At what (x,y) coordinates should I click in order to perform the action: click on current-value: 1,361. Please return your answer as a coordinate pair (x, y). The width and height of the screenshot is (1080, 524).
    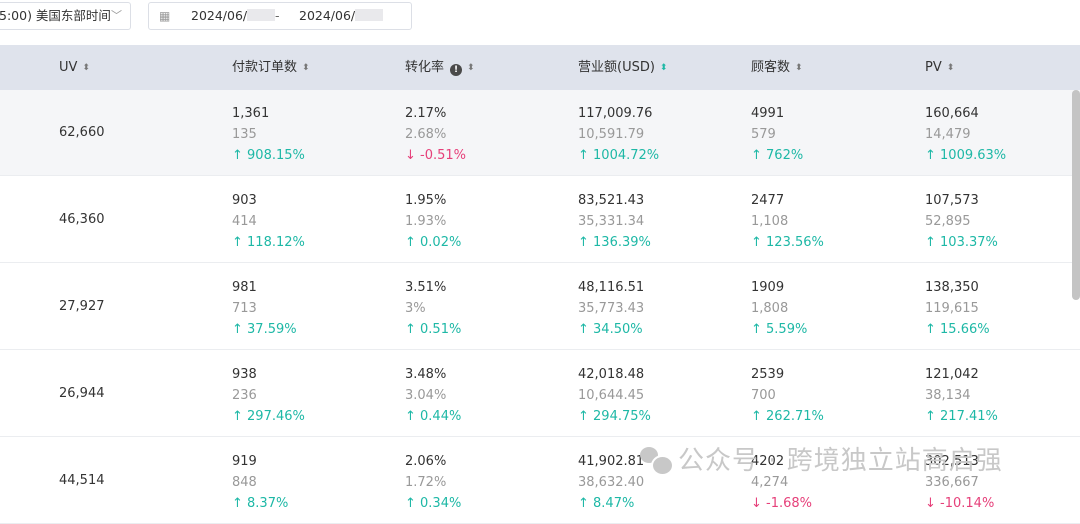
    Looking at the image, I should click on (251, 113).